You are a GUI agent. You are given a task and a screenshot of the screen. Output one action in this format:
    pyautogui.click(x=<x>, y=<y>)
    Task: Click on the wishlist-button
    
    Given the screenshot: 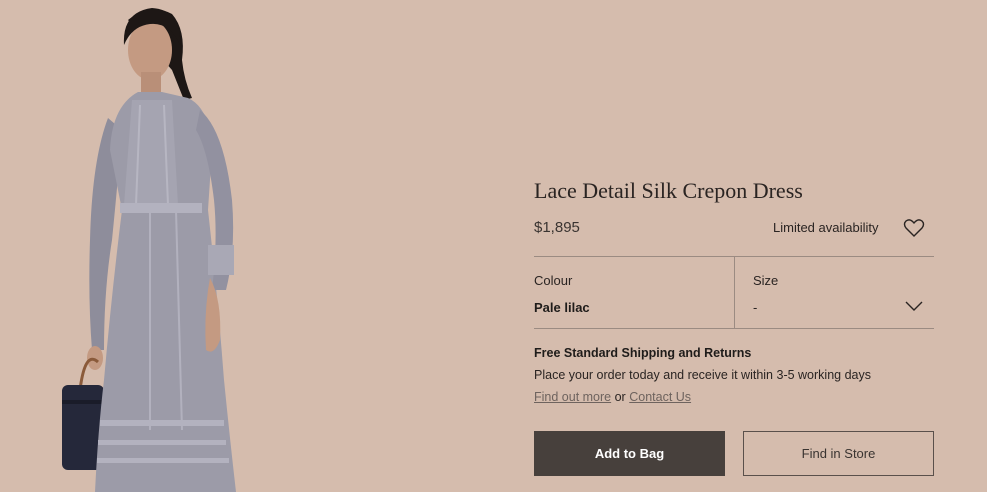 What is the action you would take?
    pyautogui.click(x=914, y=228)
    